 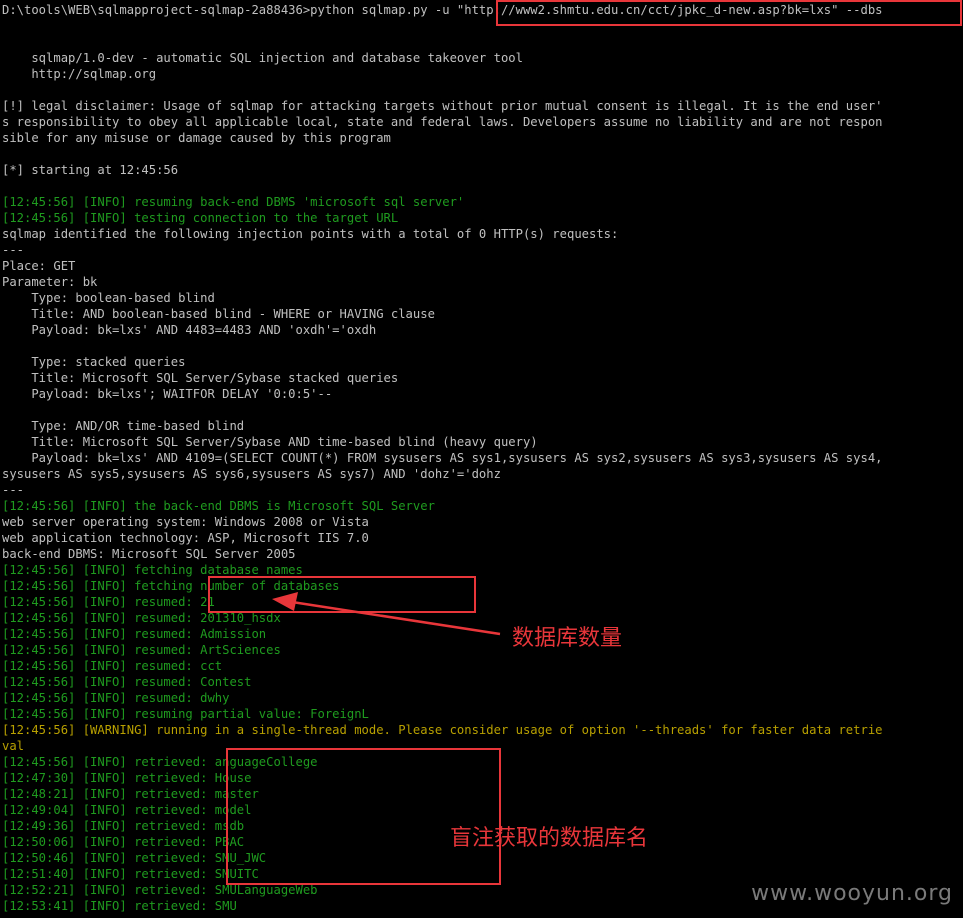 What do you see at coordinates (127, 682) in the screenshot?
I see `terminal-line: [12:45:56] [INFO] resumed: Contest` at bounding box center [127, 682].